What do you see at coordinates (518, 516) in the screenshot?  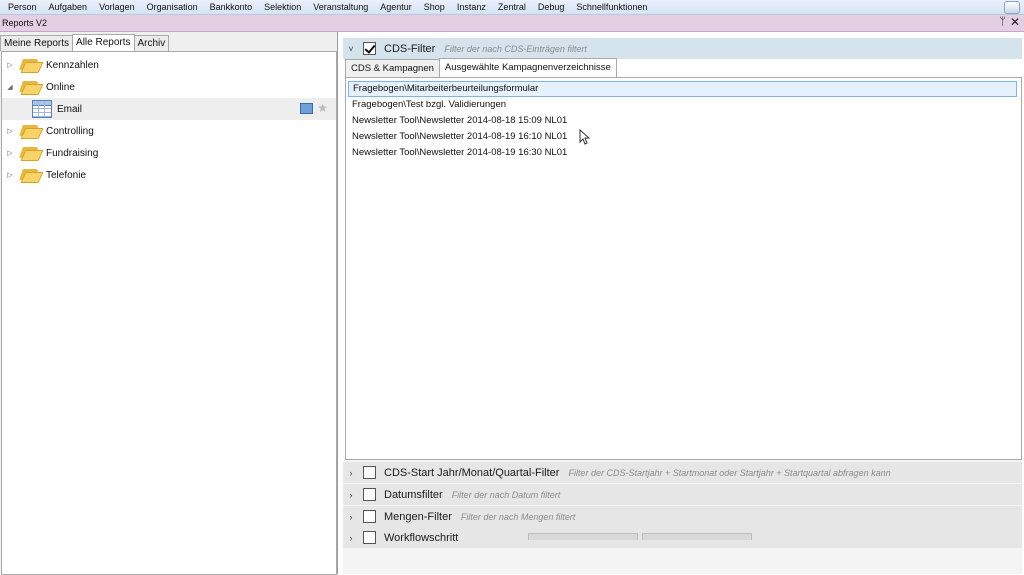 I see `filter-description: Filter der nach Mengen filtert` at bounding box center [518, 516].